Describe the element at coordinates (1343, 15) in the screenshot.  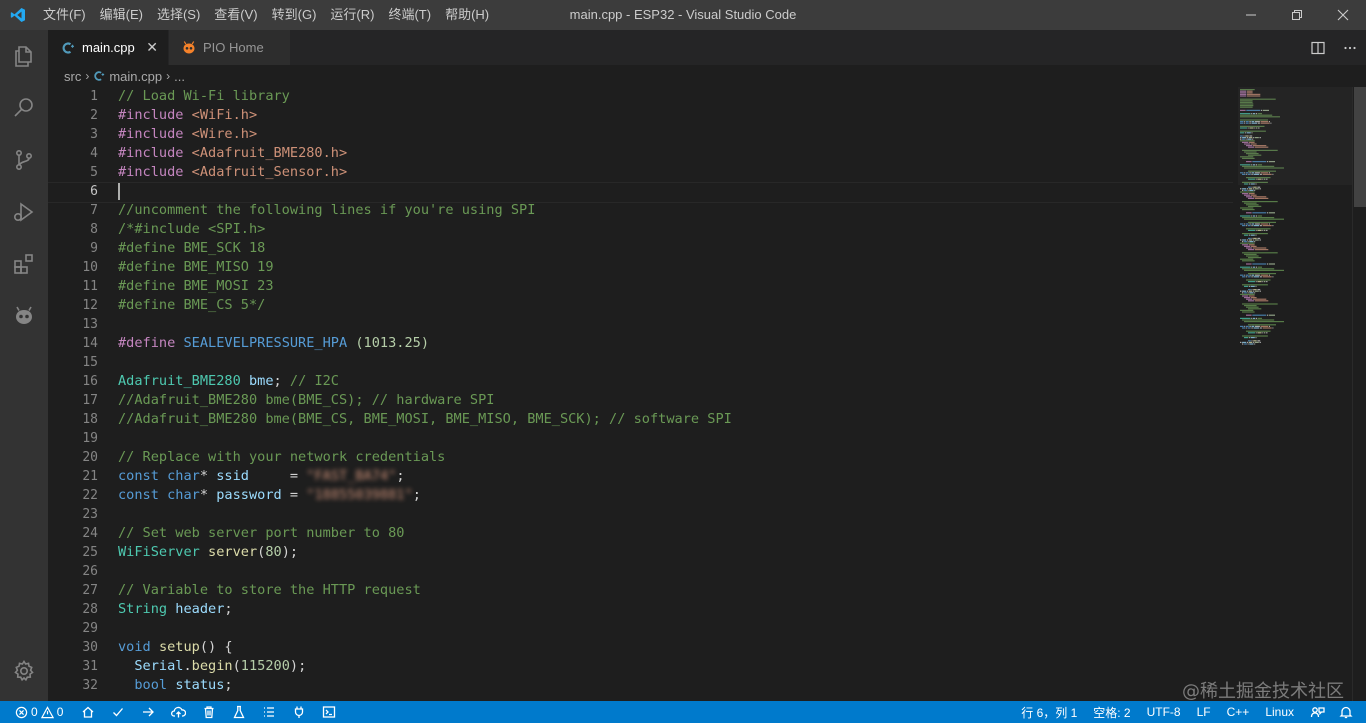
I see `close-window-button` at that location.